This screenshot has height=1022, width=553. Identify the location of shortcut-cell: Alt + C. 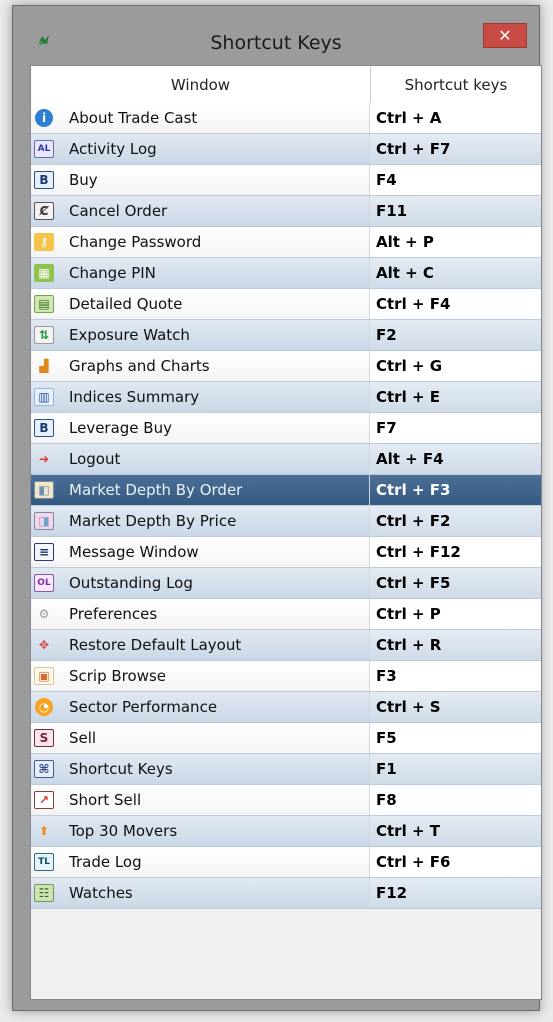
(455, 273).